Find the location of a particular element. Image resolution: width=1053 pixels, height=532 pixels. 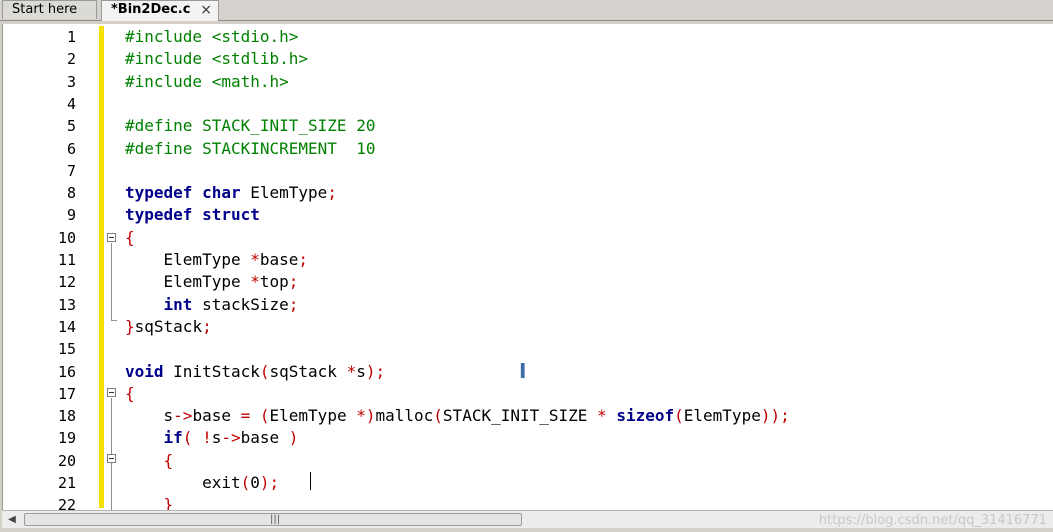

code-text: typedef char ElemType; is located at coordinates (231, 193).